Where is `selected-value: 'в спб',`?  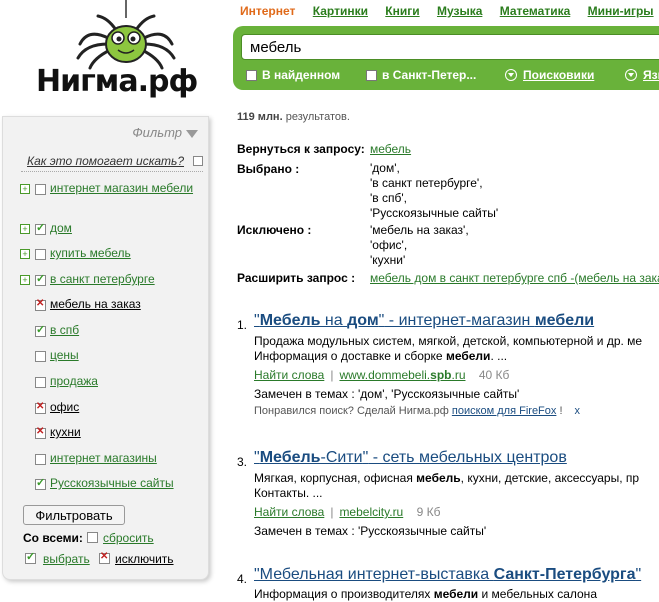
selected-value: 'в спб', is located at coordinates (388, 198).